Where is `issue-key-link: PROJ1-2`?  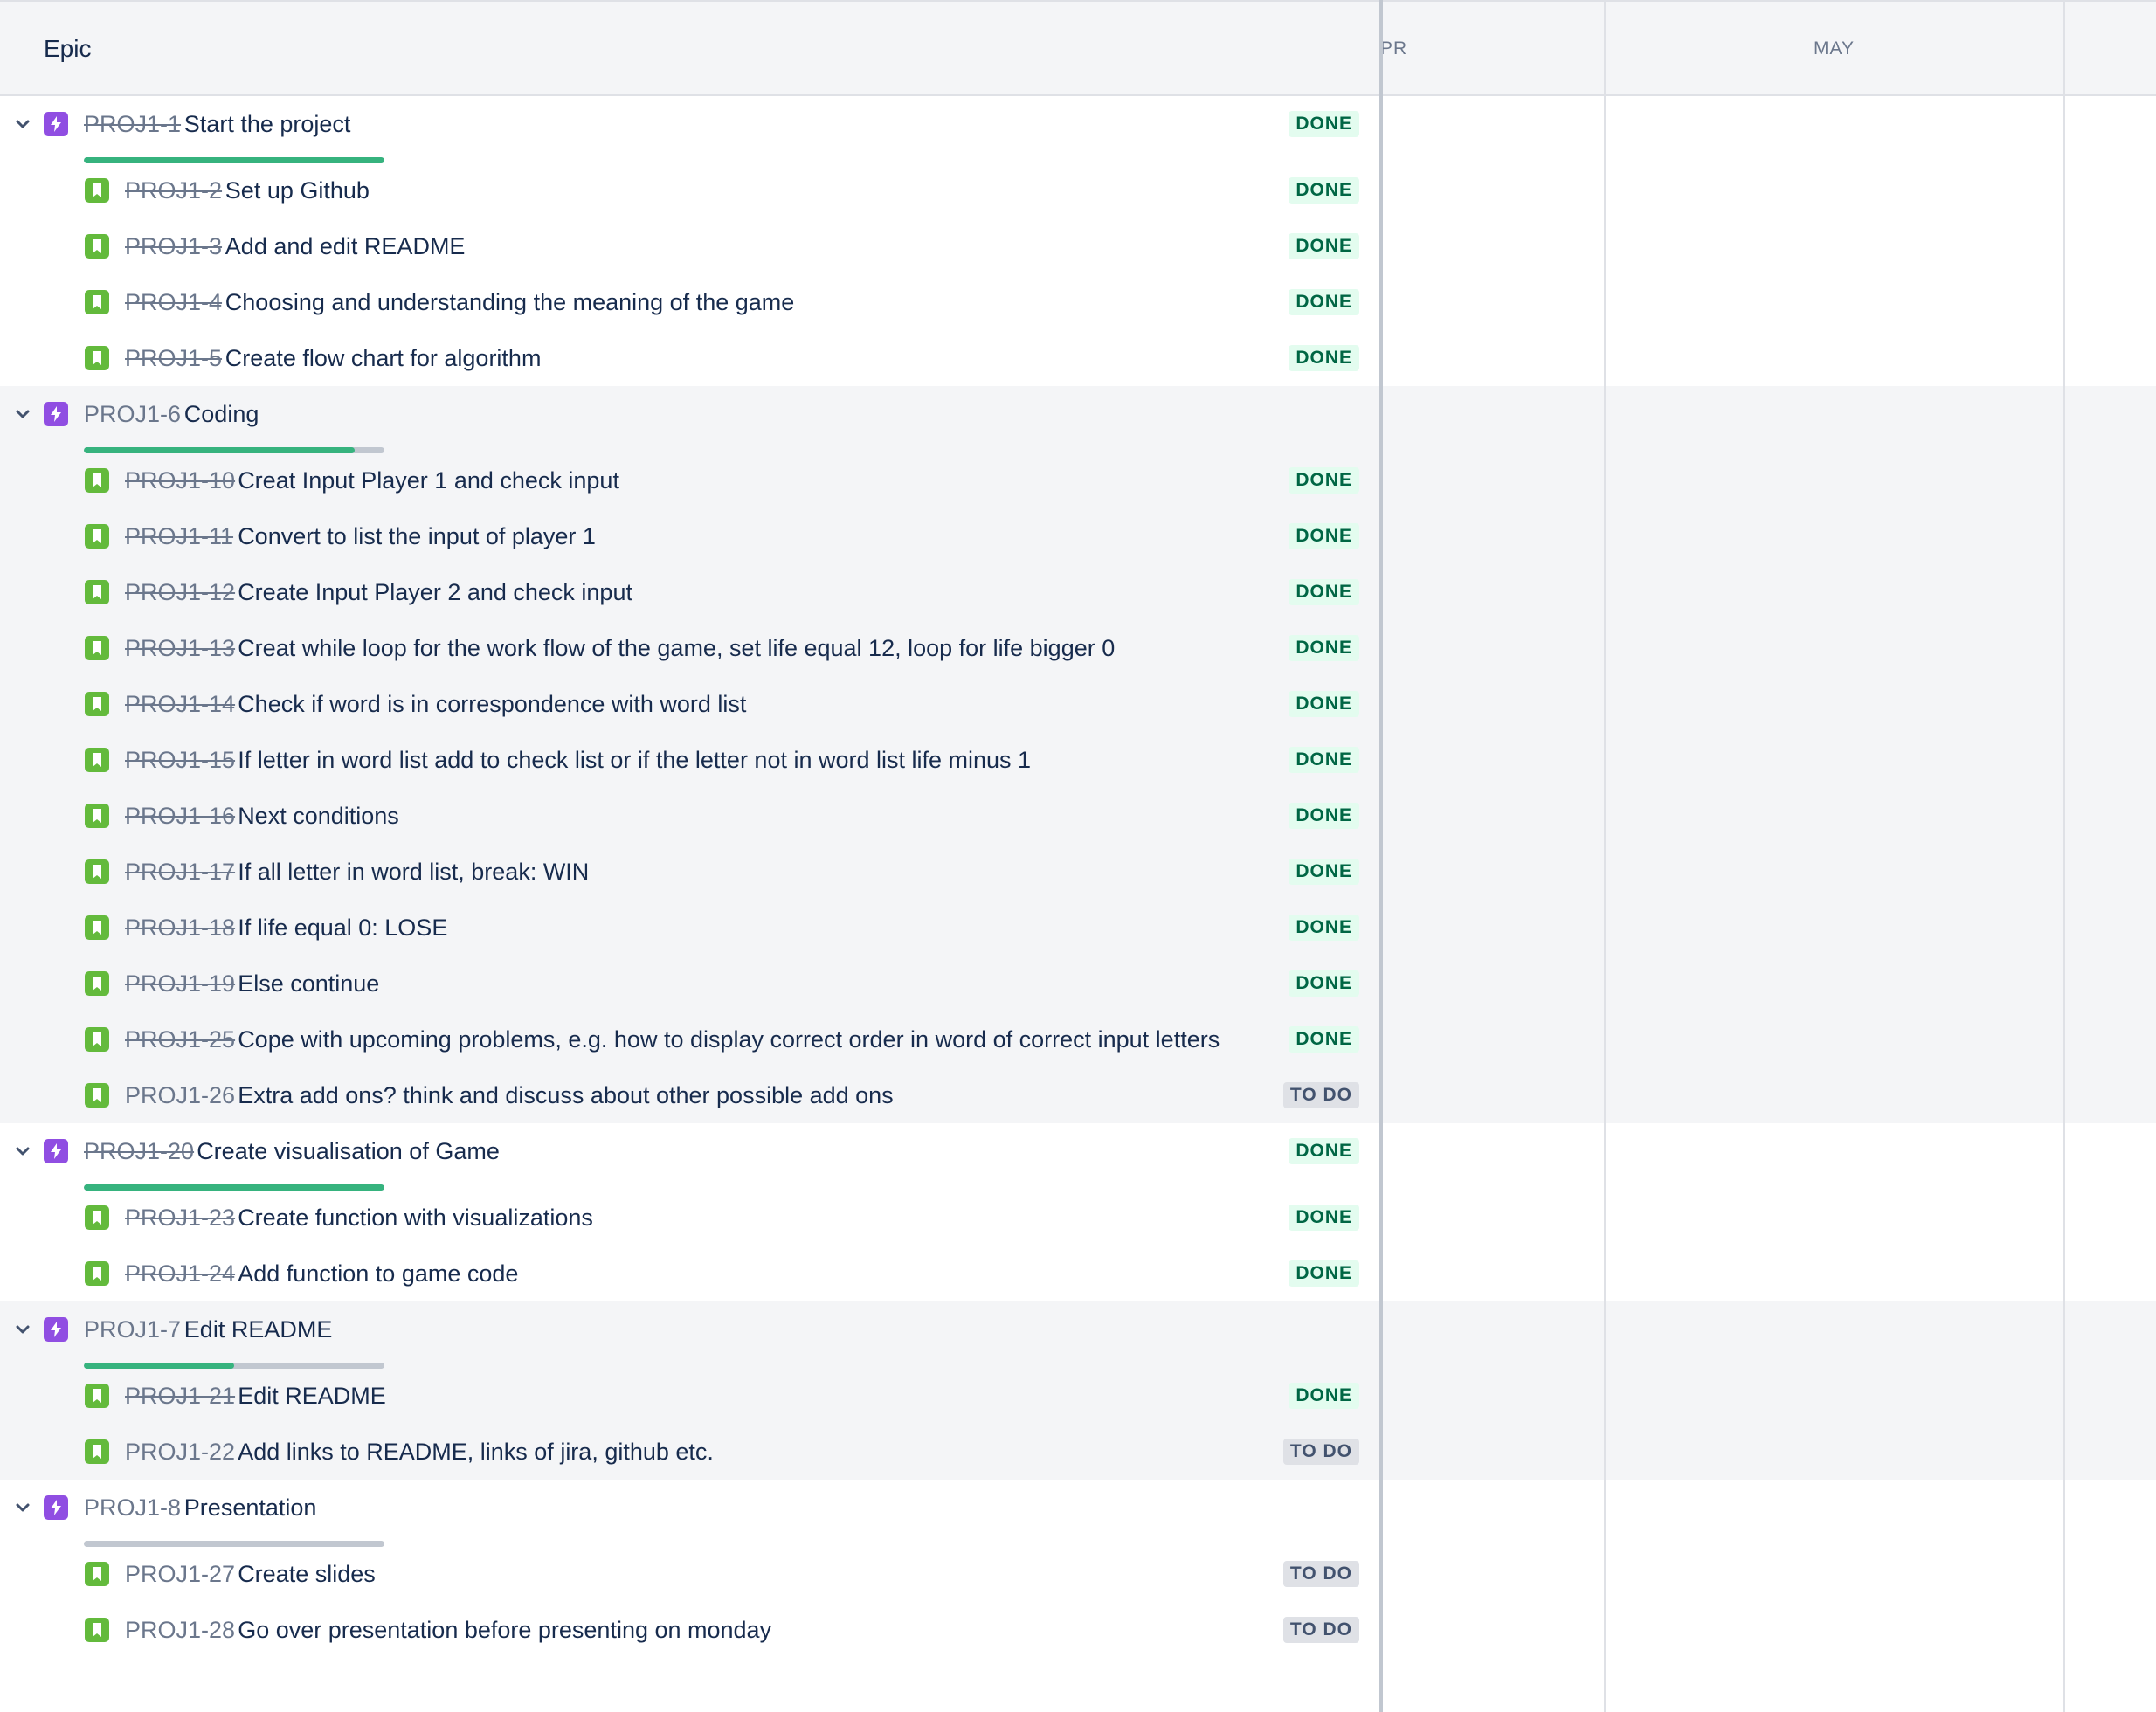 issue-key-link: PROJ1-2 is located at coordinates (173, 190).